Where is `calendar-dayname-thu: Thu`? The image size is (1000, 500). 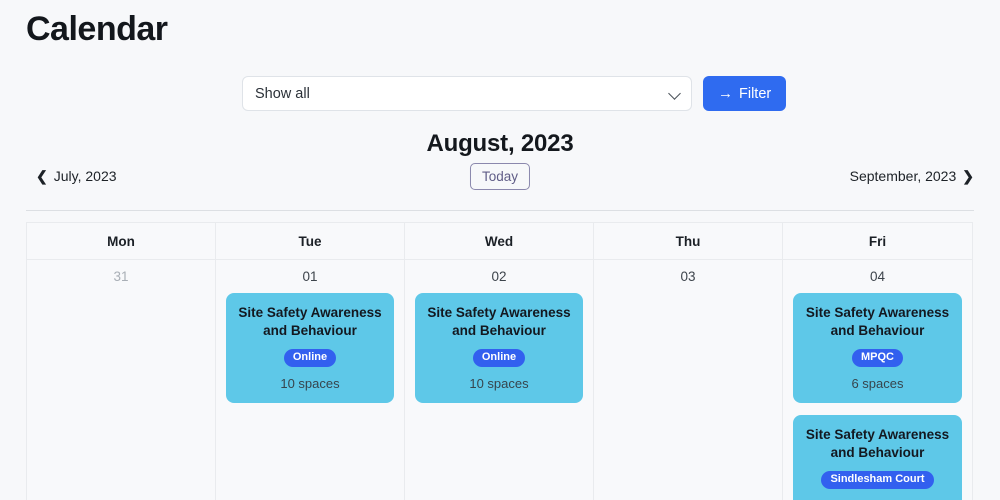
calendar-dayname-thu: Thu is located at coordinates (688, 241).